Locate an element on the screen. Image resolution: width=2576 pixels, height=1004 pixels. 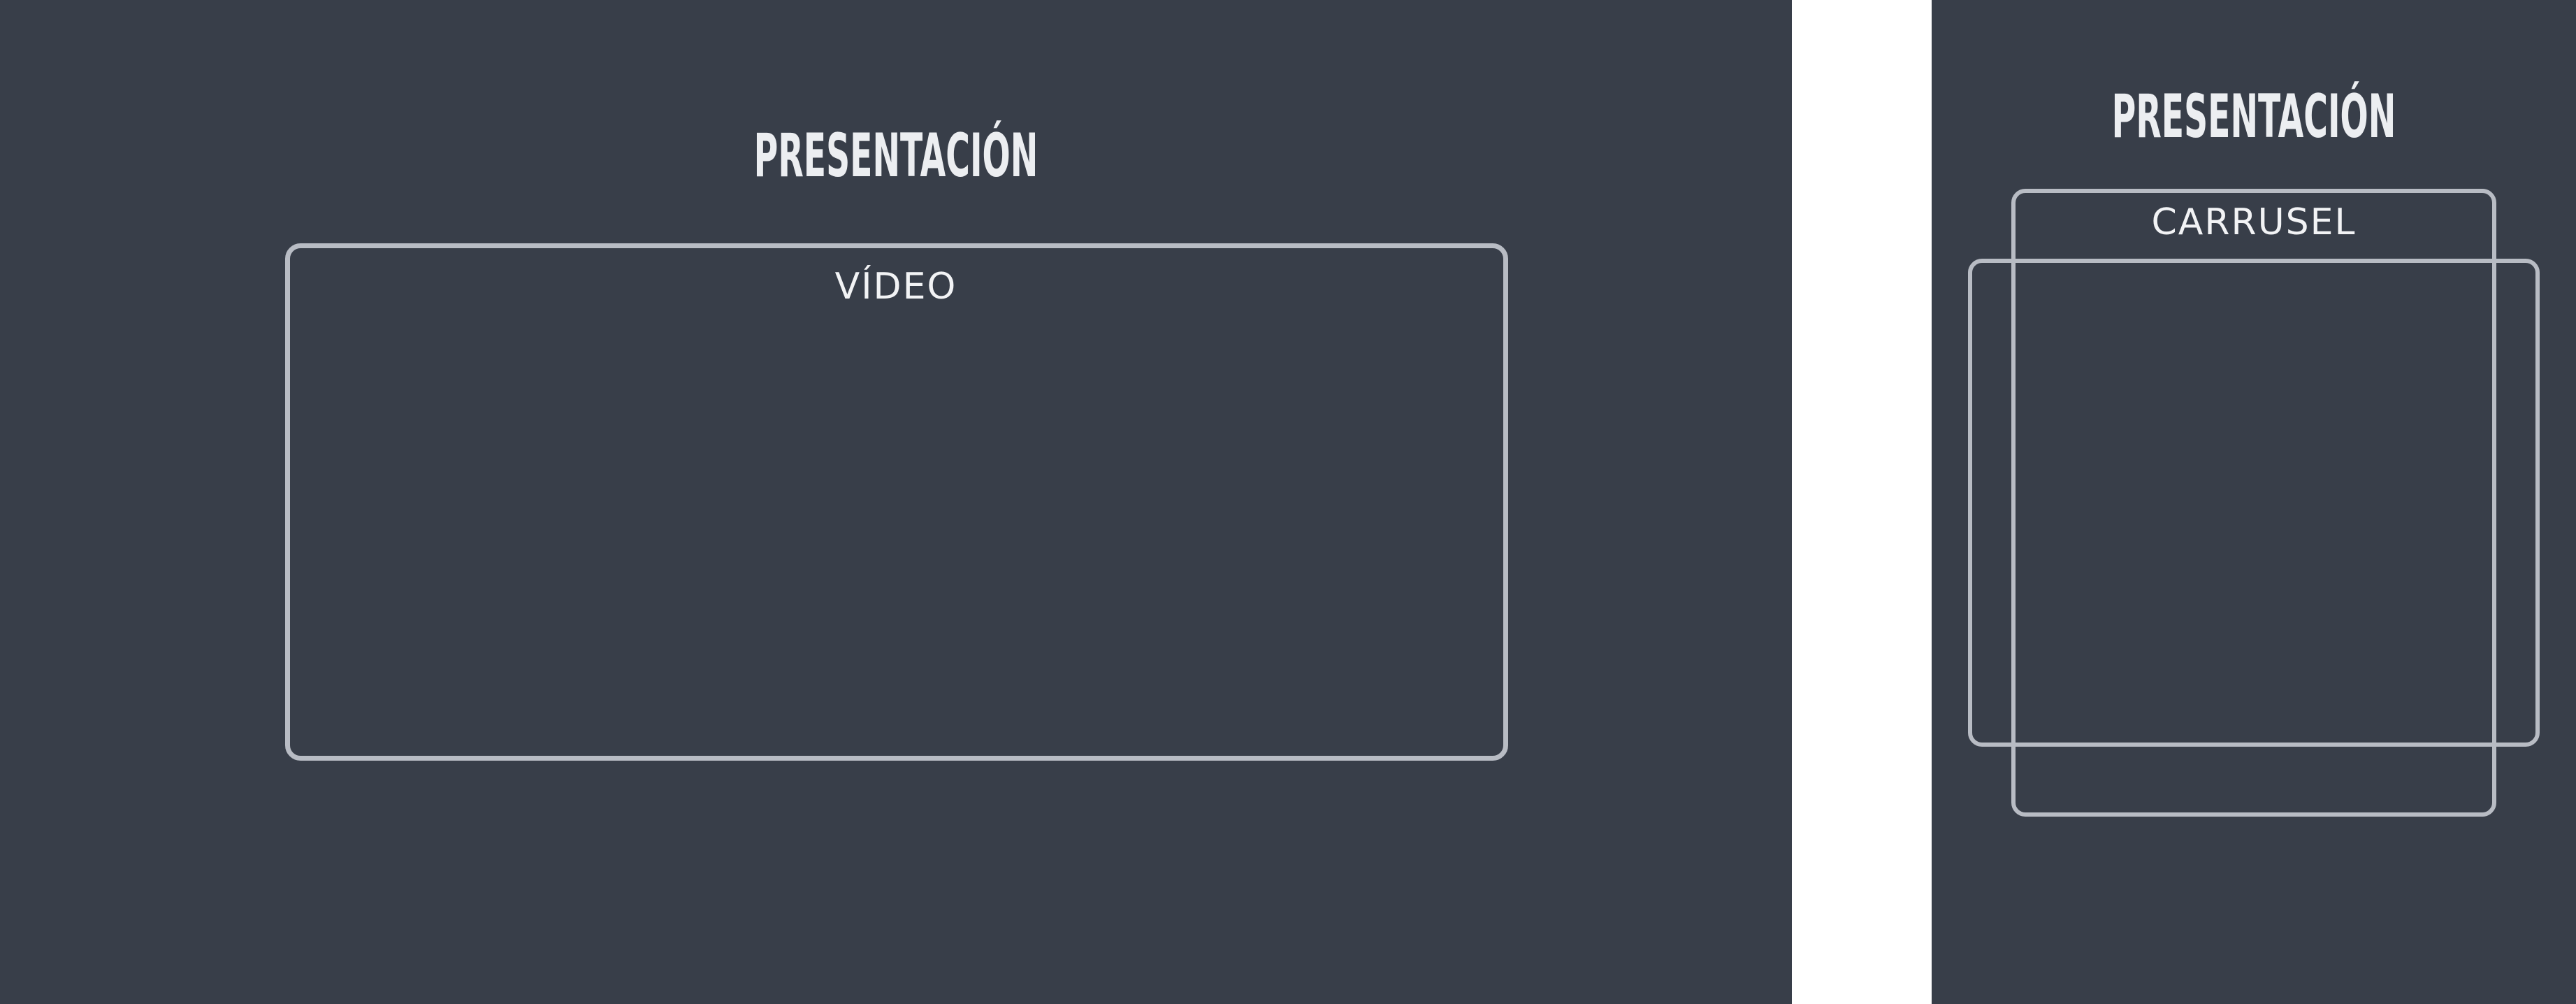
video-frame-label: VÍDEO is located at coordinates (895, 287).